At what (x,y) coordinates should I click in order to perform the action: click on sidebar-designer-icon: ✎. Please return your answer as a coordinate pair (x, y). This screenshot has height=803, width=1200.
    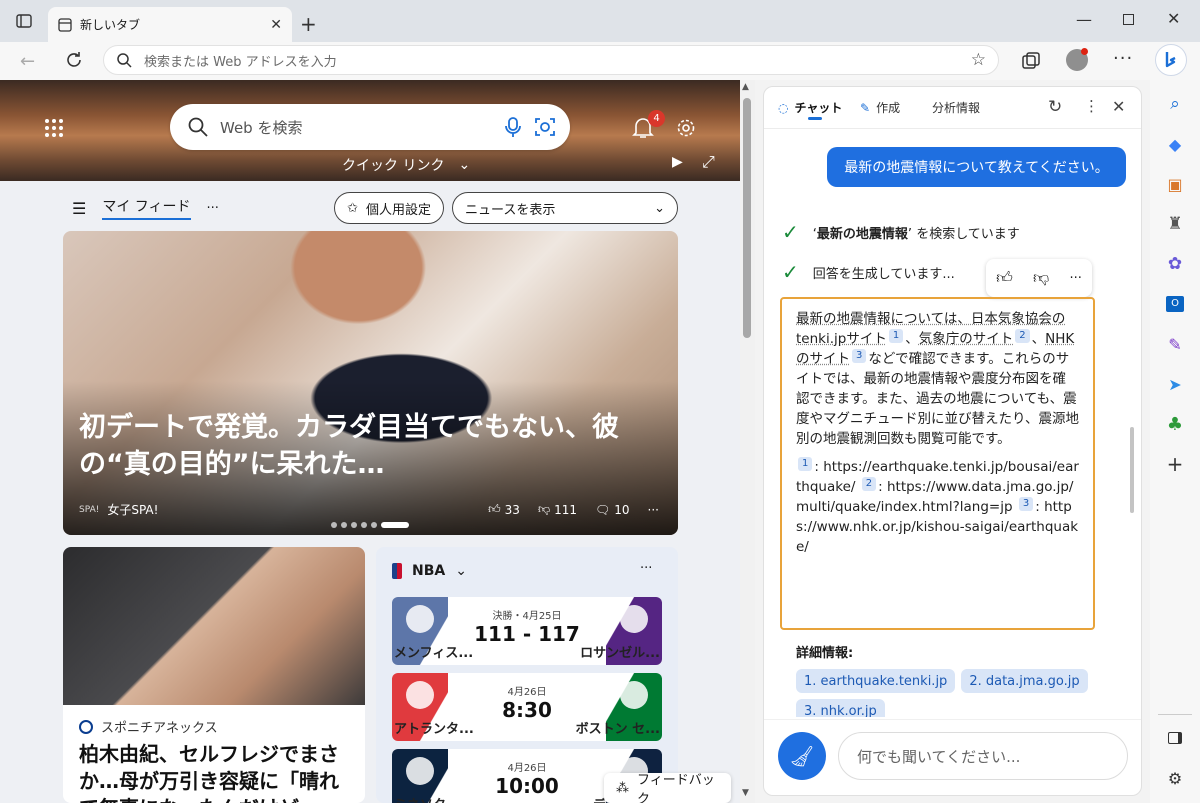
    Looking at the image, I should click on (1175, 344).